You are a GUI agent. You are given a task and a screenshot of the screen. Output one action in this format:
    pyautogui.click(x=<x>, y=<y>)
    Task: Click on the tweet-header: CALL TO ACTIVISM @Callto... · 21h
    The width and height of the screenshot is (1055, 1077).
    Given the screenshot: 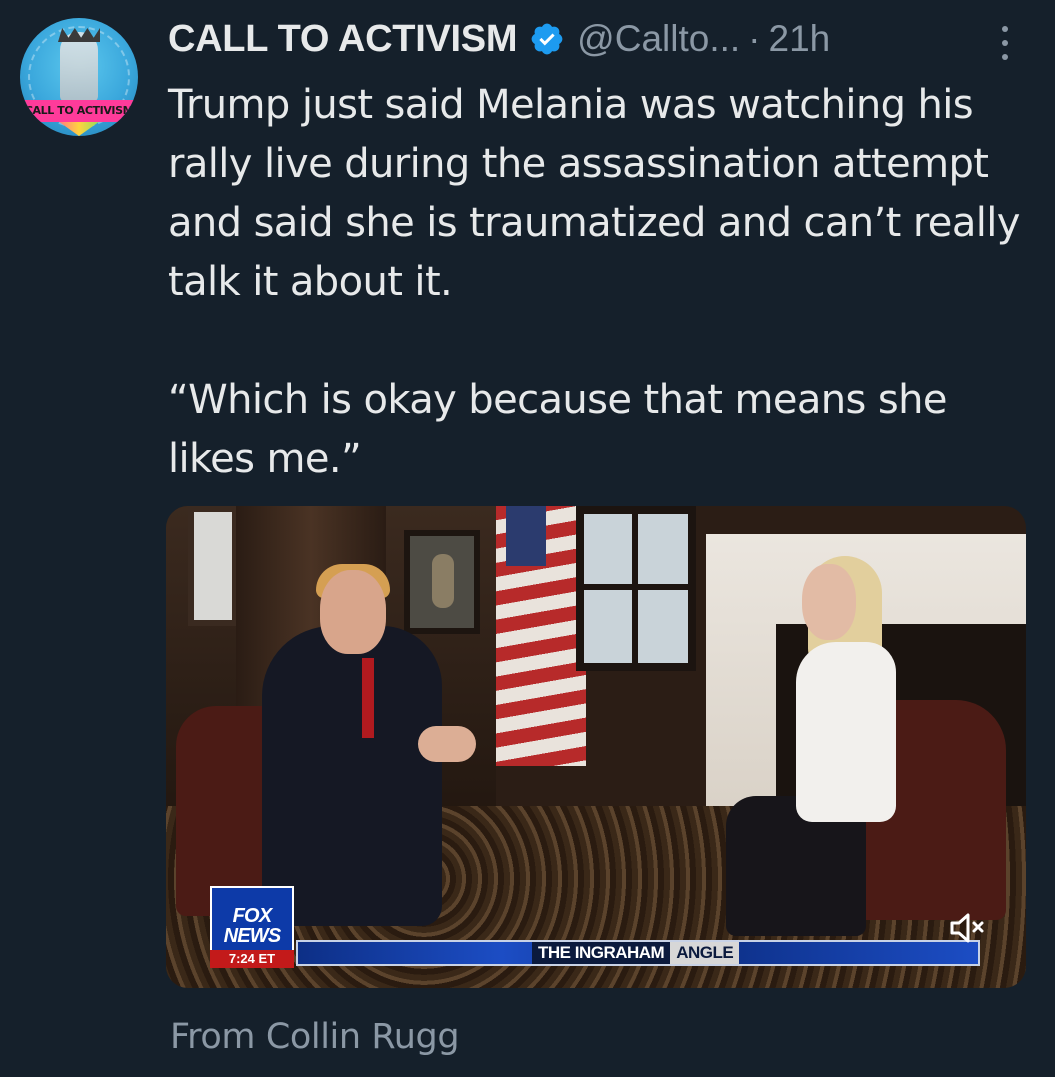 What is the action you would take?
    pyautogui.click(x=499, y=39)
    